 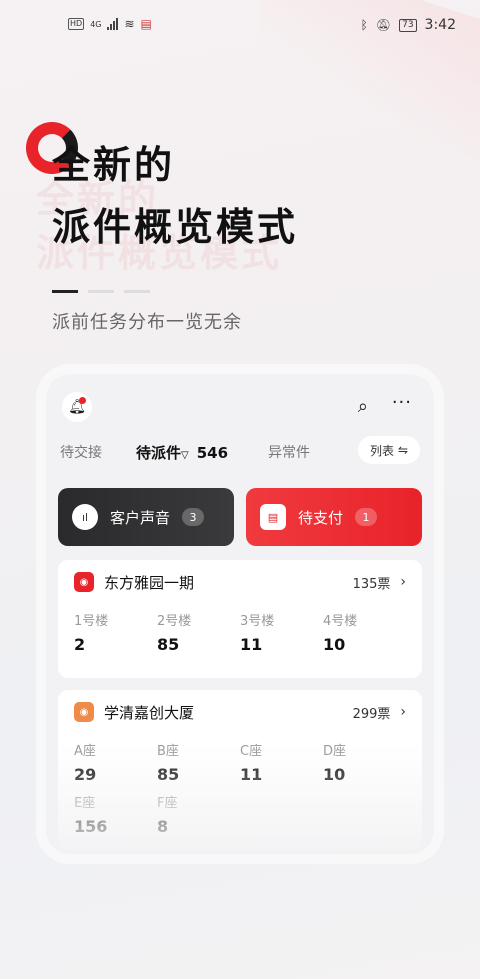 What do you see at coordinates (273, 517) in the screenshot?
I see `payment-icon: ▤` at bounding box center [273, 517].